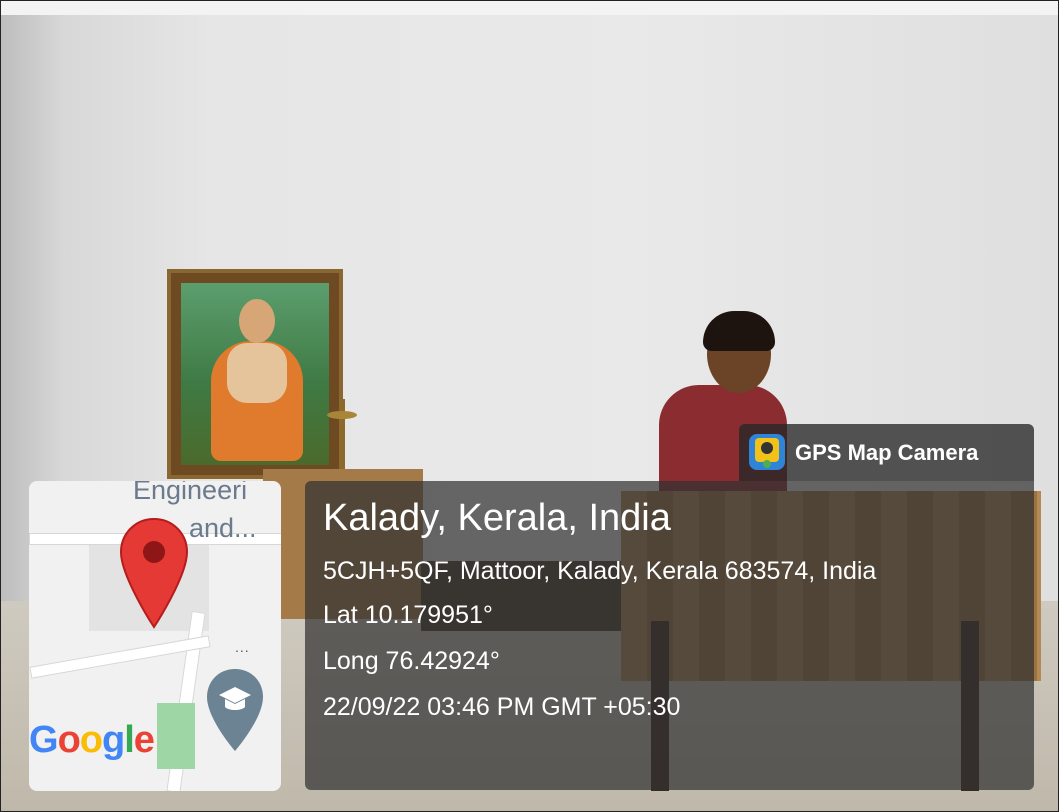 The width and height of the screenshot is (1059, 812). Describe the element at coordinates (129, 740) in the screenshot. I see `google-letter: l` at that location.